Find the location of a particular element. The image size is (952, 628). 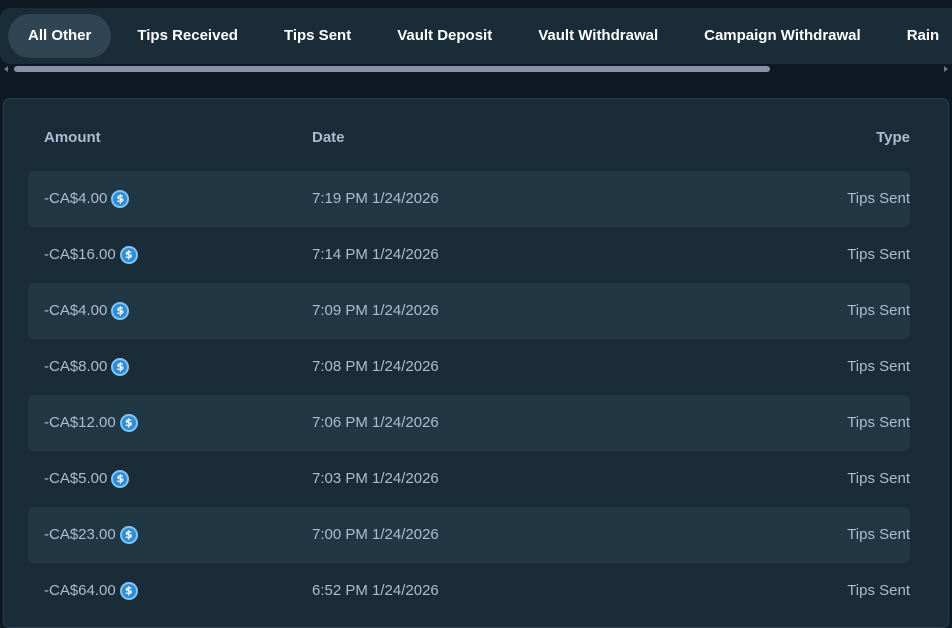

amount-cell: -CA$5.00 is located at coordinates (87, 479).